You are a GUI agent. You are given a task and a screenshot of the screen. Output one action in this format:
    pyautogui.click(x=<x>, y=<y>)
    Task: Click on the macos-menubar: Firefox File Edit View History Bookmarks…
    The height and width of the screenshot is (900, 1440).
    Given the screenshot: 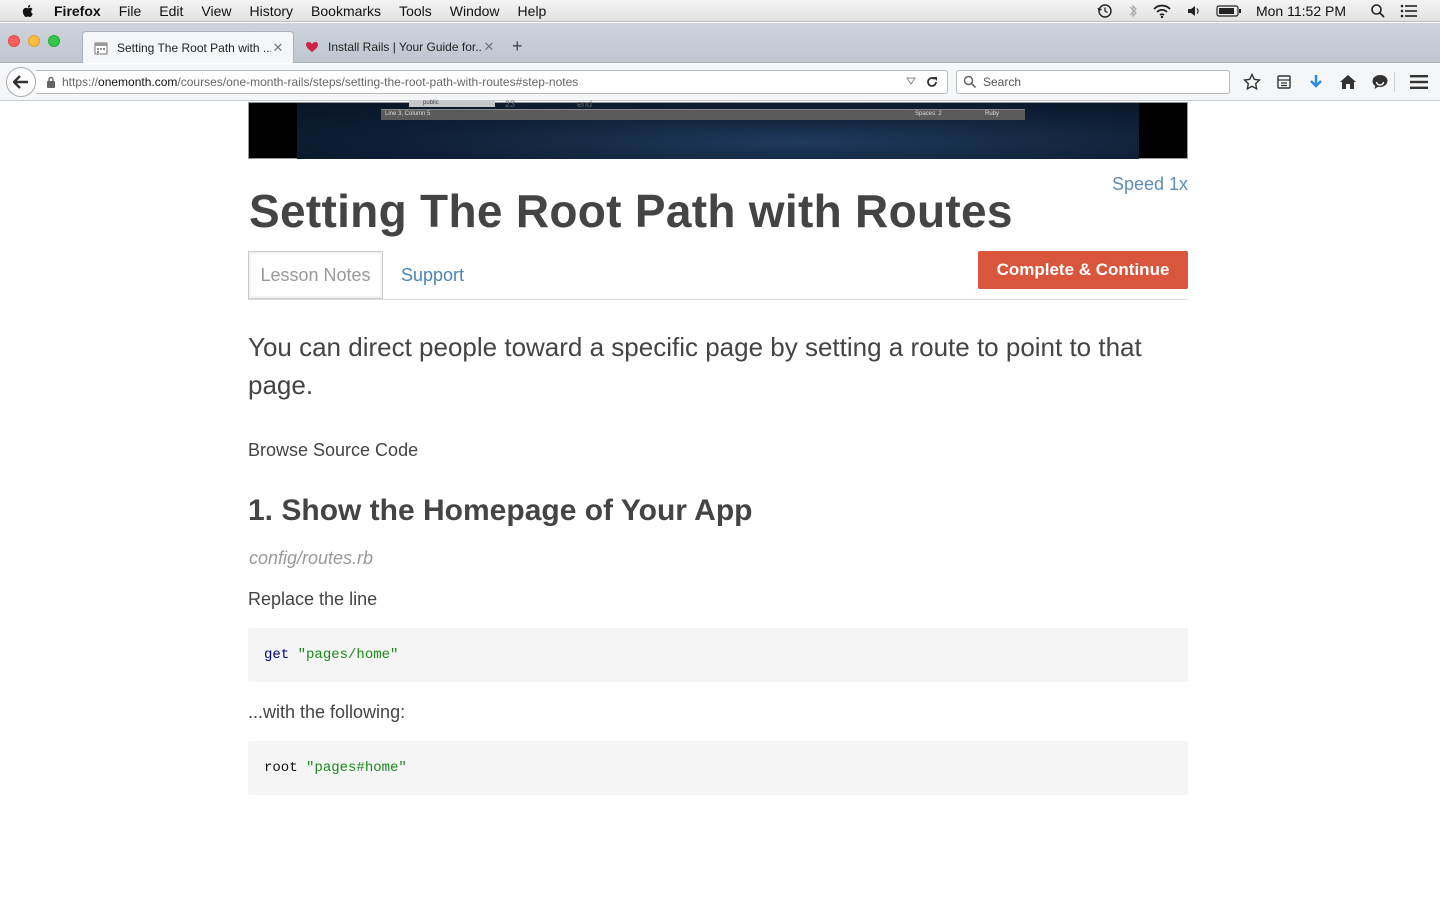 What is the action you would take?
    pyautogui.click(x=720, y=11)
    